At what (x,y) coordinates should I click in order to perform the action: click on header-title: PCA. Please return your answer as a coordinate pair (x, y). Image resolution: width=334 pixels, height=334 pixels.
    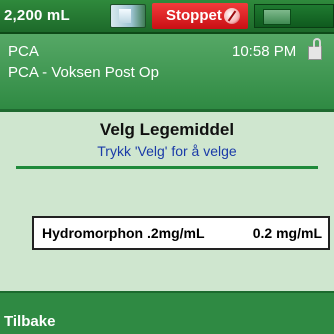
    Looking at the image, I should click on (23, 51).